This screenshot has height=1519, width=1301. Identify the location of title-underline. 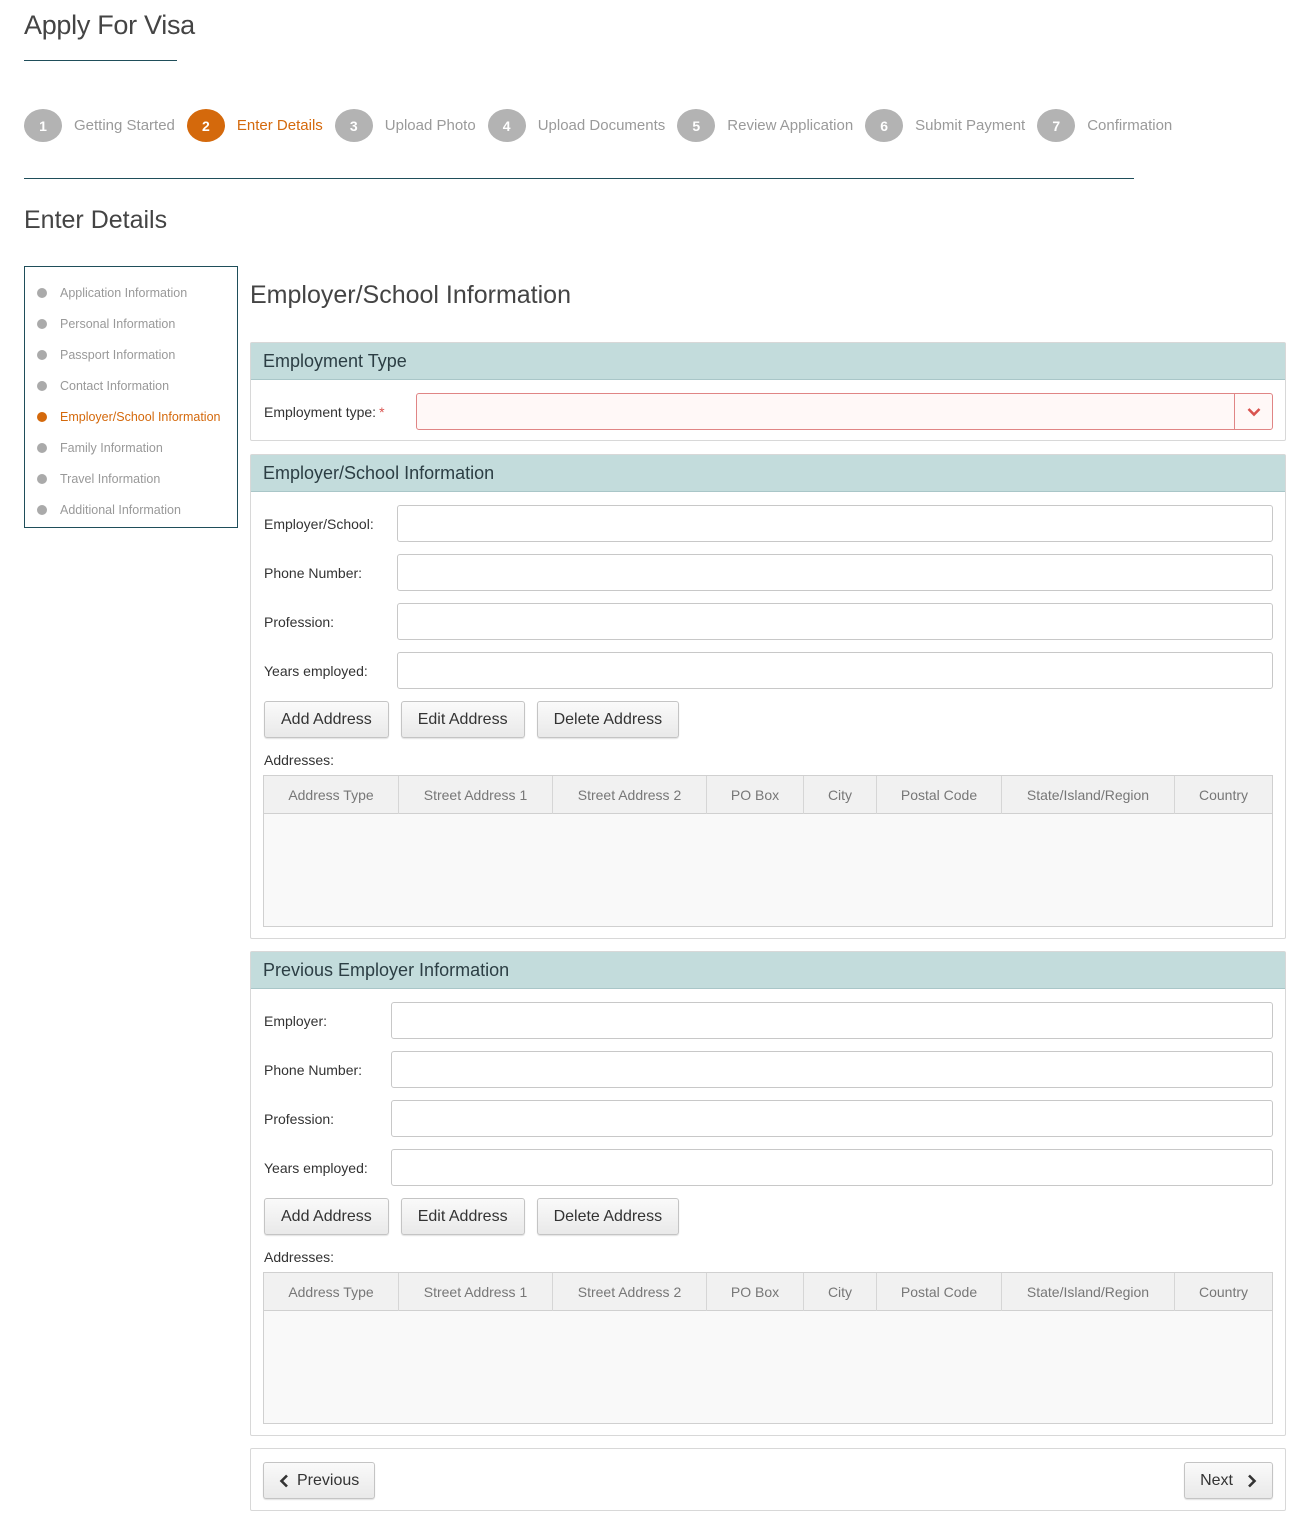
(100, 60).